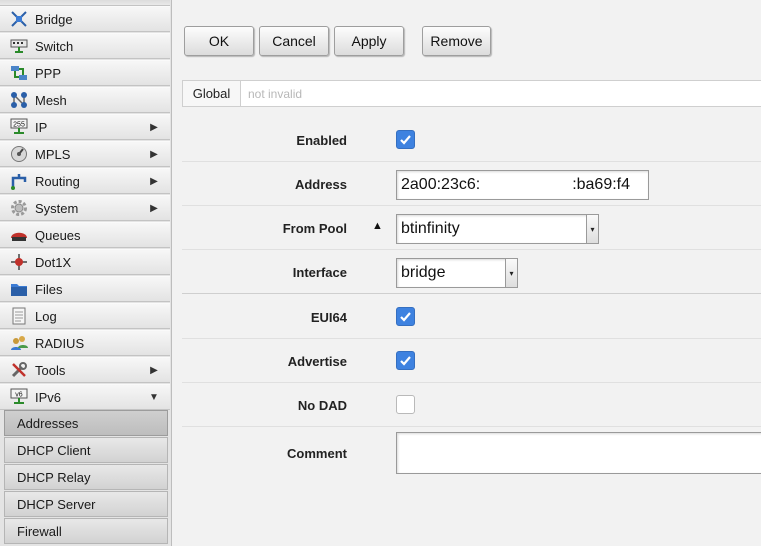  I want to click on sidebar-item-label: IPv6, so click(48, 397).